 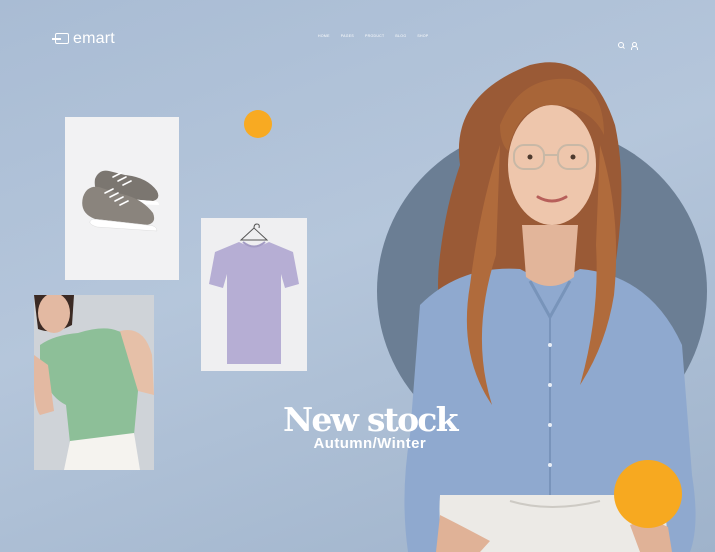 What do you see at coordinates (258, 124) in the screenshot?
I see `orange-dot-decoration` at bounding box center [258, 124].